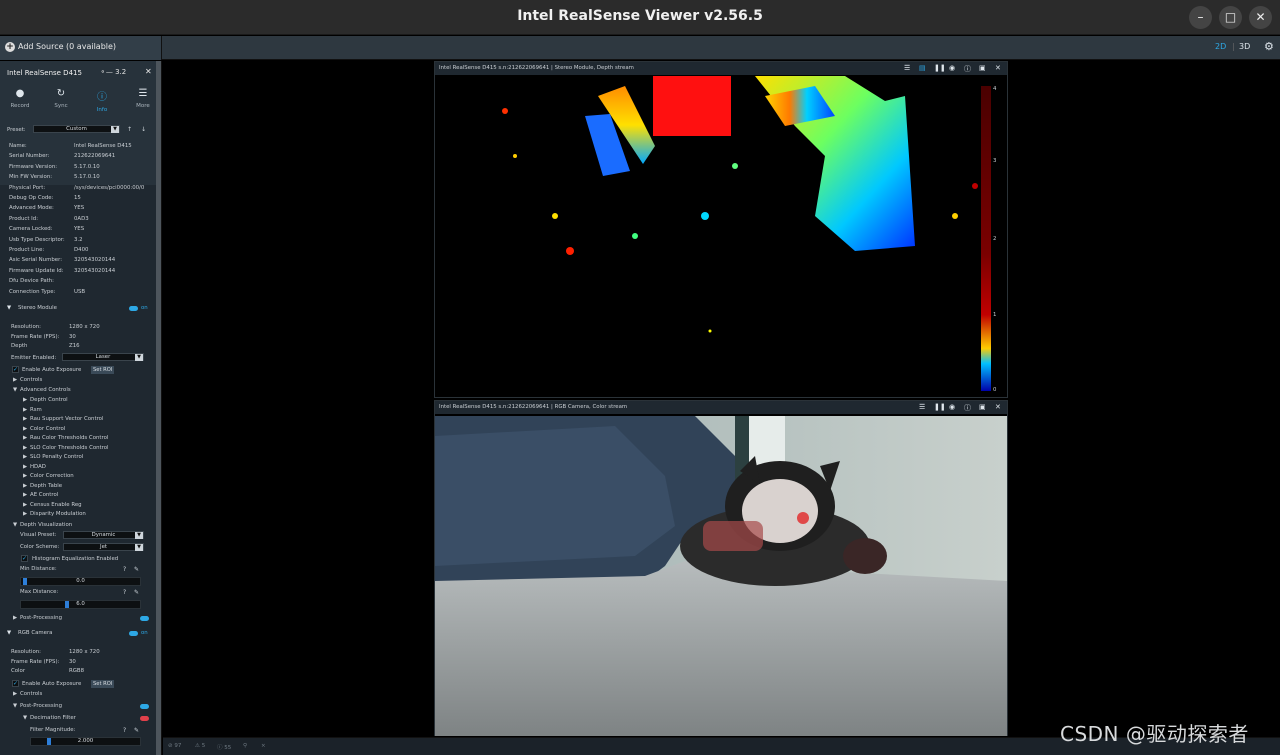 Image resolution: width=1280 pixels, height=755 pixels. Describe the element at coordinates (56, 505) in the screenshot. I see `advanced-control-item: Census Enable Reg` at that location.